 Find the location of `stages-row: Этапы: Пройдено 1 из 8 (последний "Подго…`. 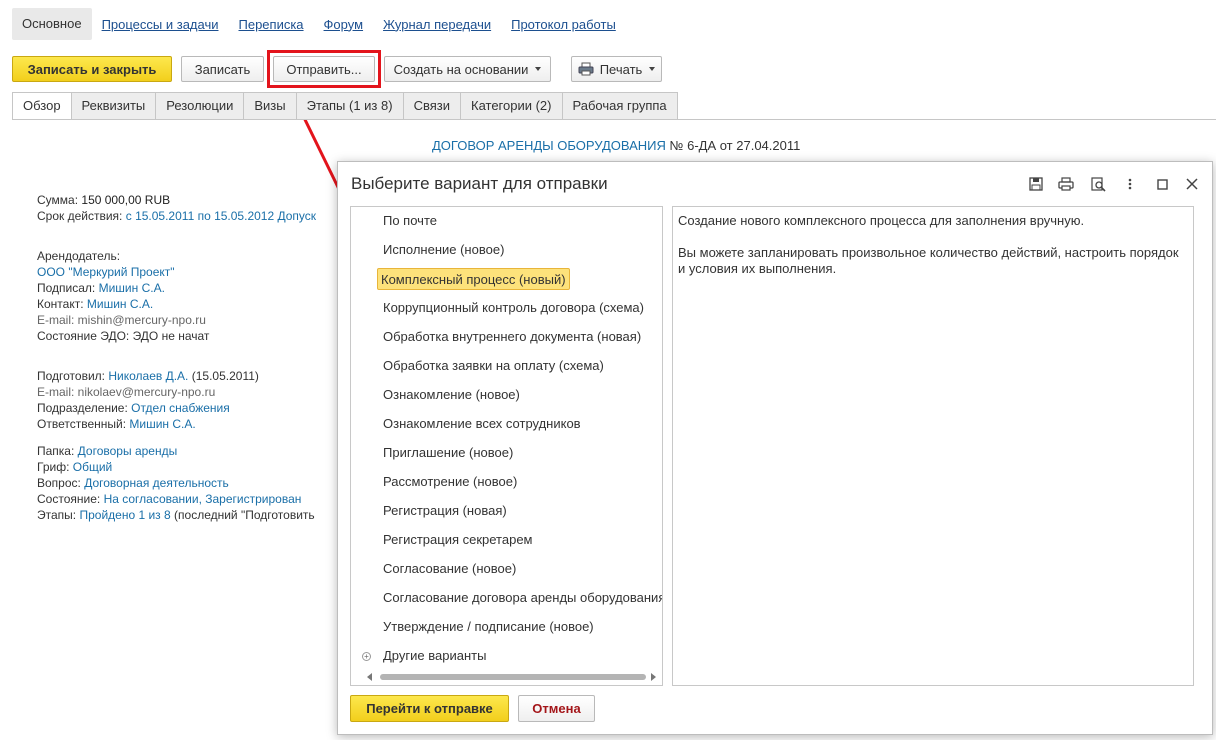

stages-row: Этапы: Пройдено 1 из 8 (последний "Подго… is located at coordinates (187, 515).